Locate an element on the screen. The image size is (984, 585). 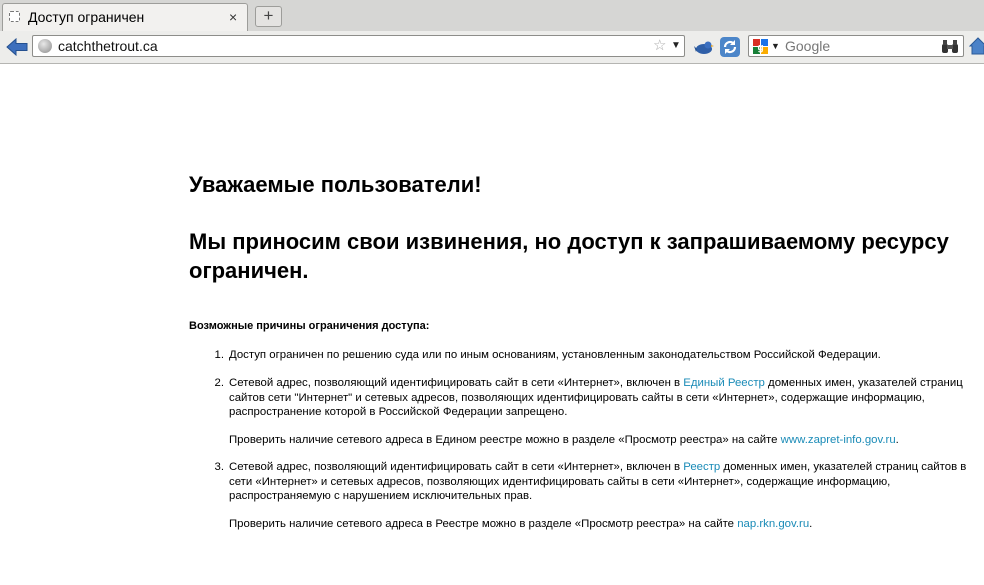
tab-strip: Доступ ограничен × + is located at coordinates (492, 16).